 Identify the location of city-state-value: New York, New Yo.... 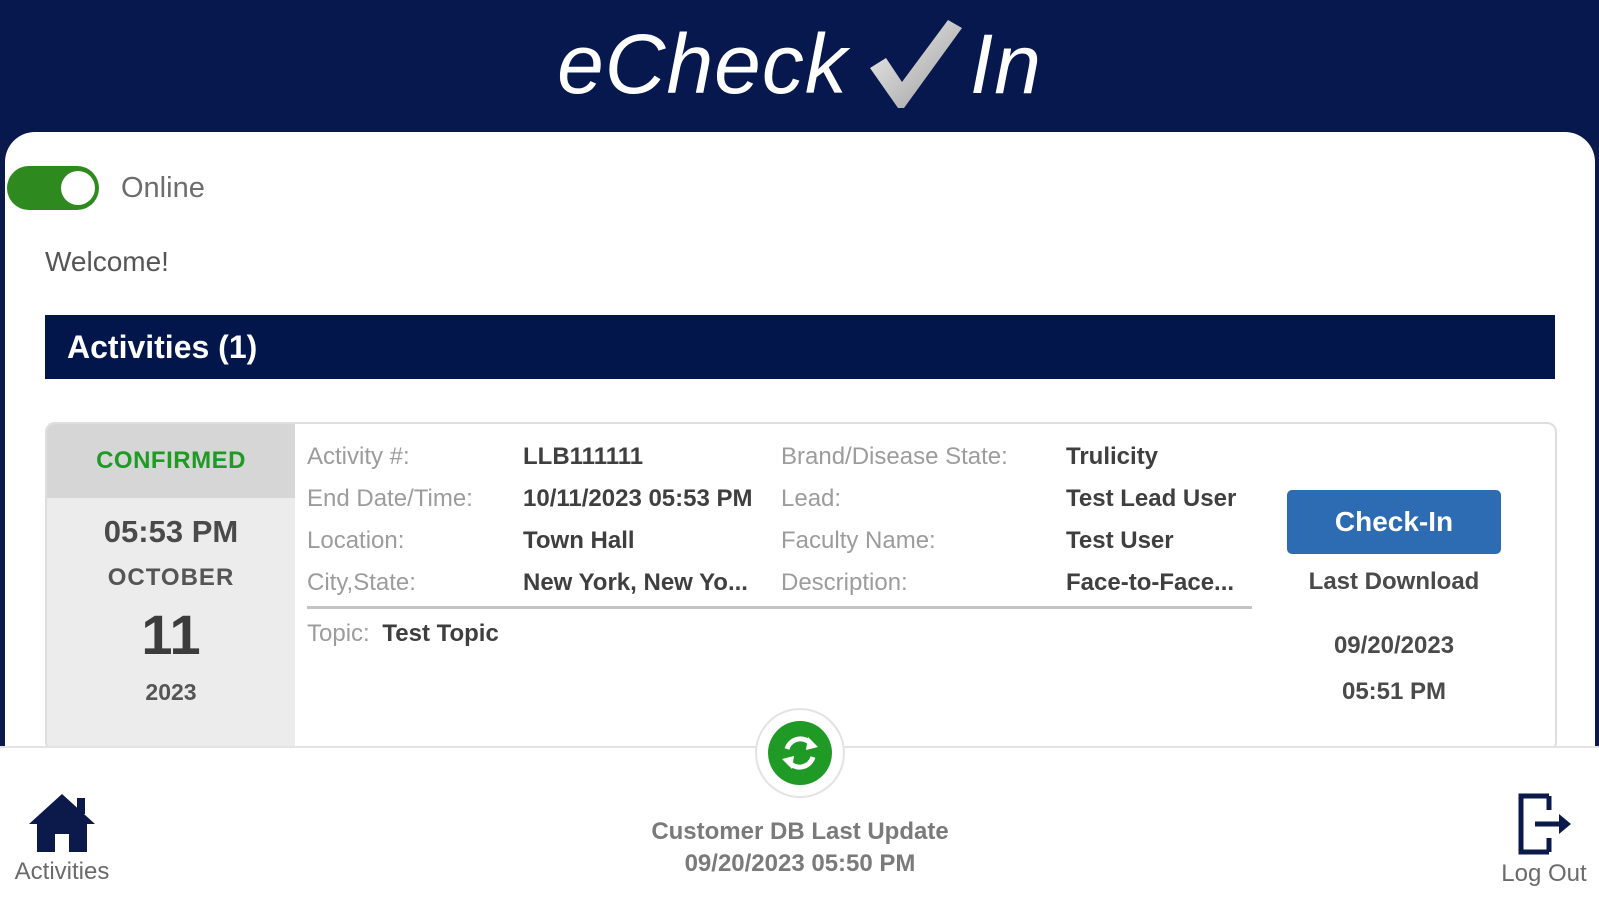
(635, 582).